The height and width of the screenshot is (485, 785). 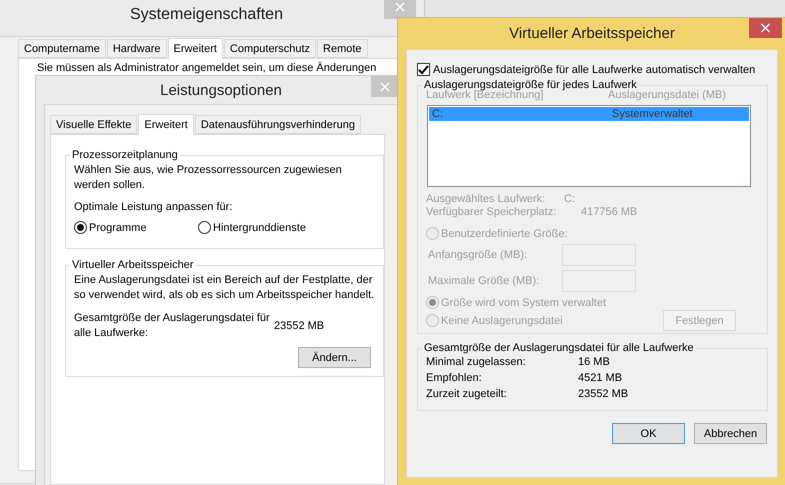 What do you see at coordinates (504, 234) in the screenshot?
I see `radio-label: Benutzerdefinierte Größe:` at bounding box center [504, 234].